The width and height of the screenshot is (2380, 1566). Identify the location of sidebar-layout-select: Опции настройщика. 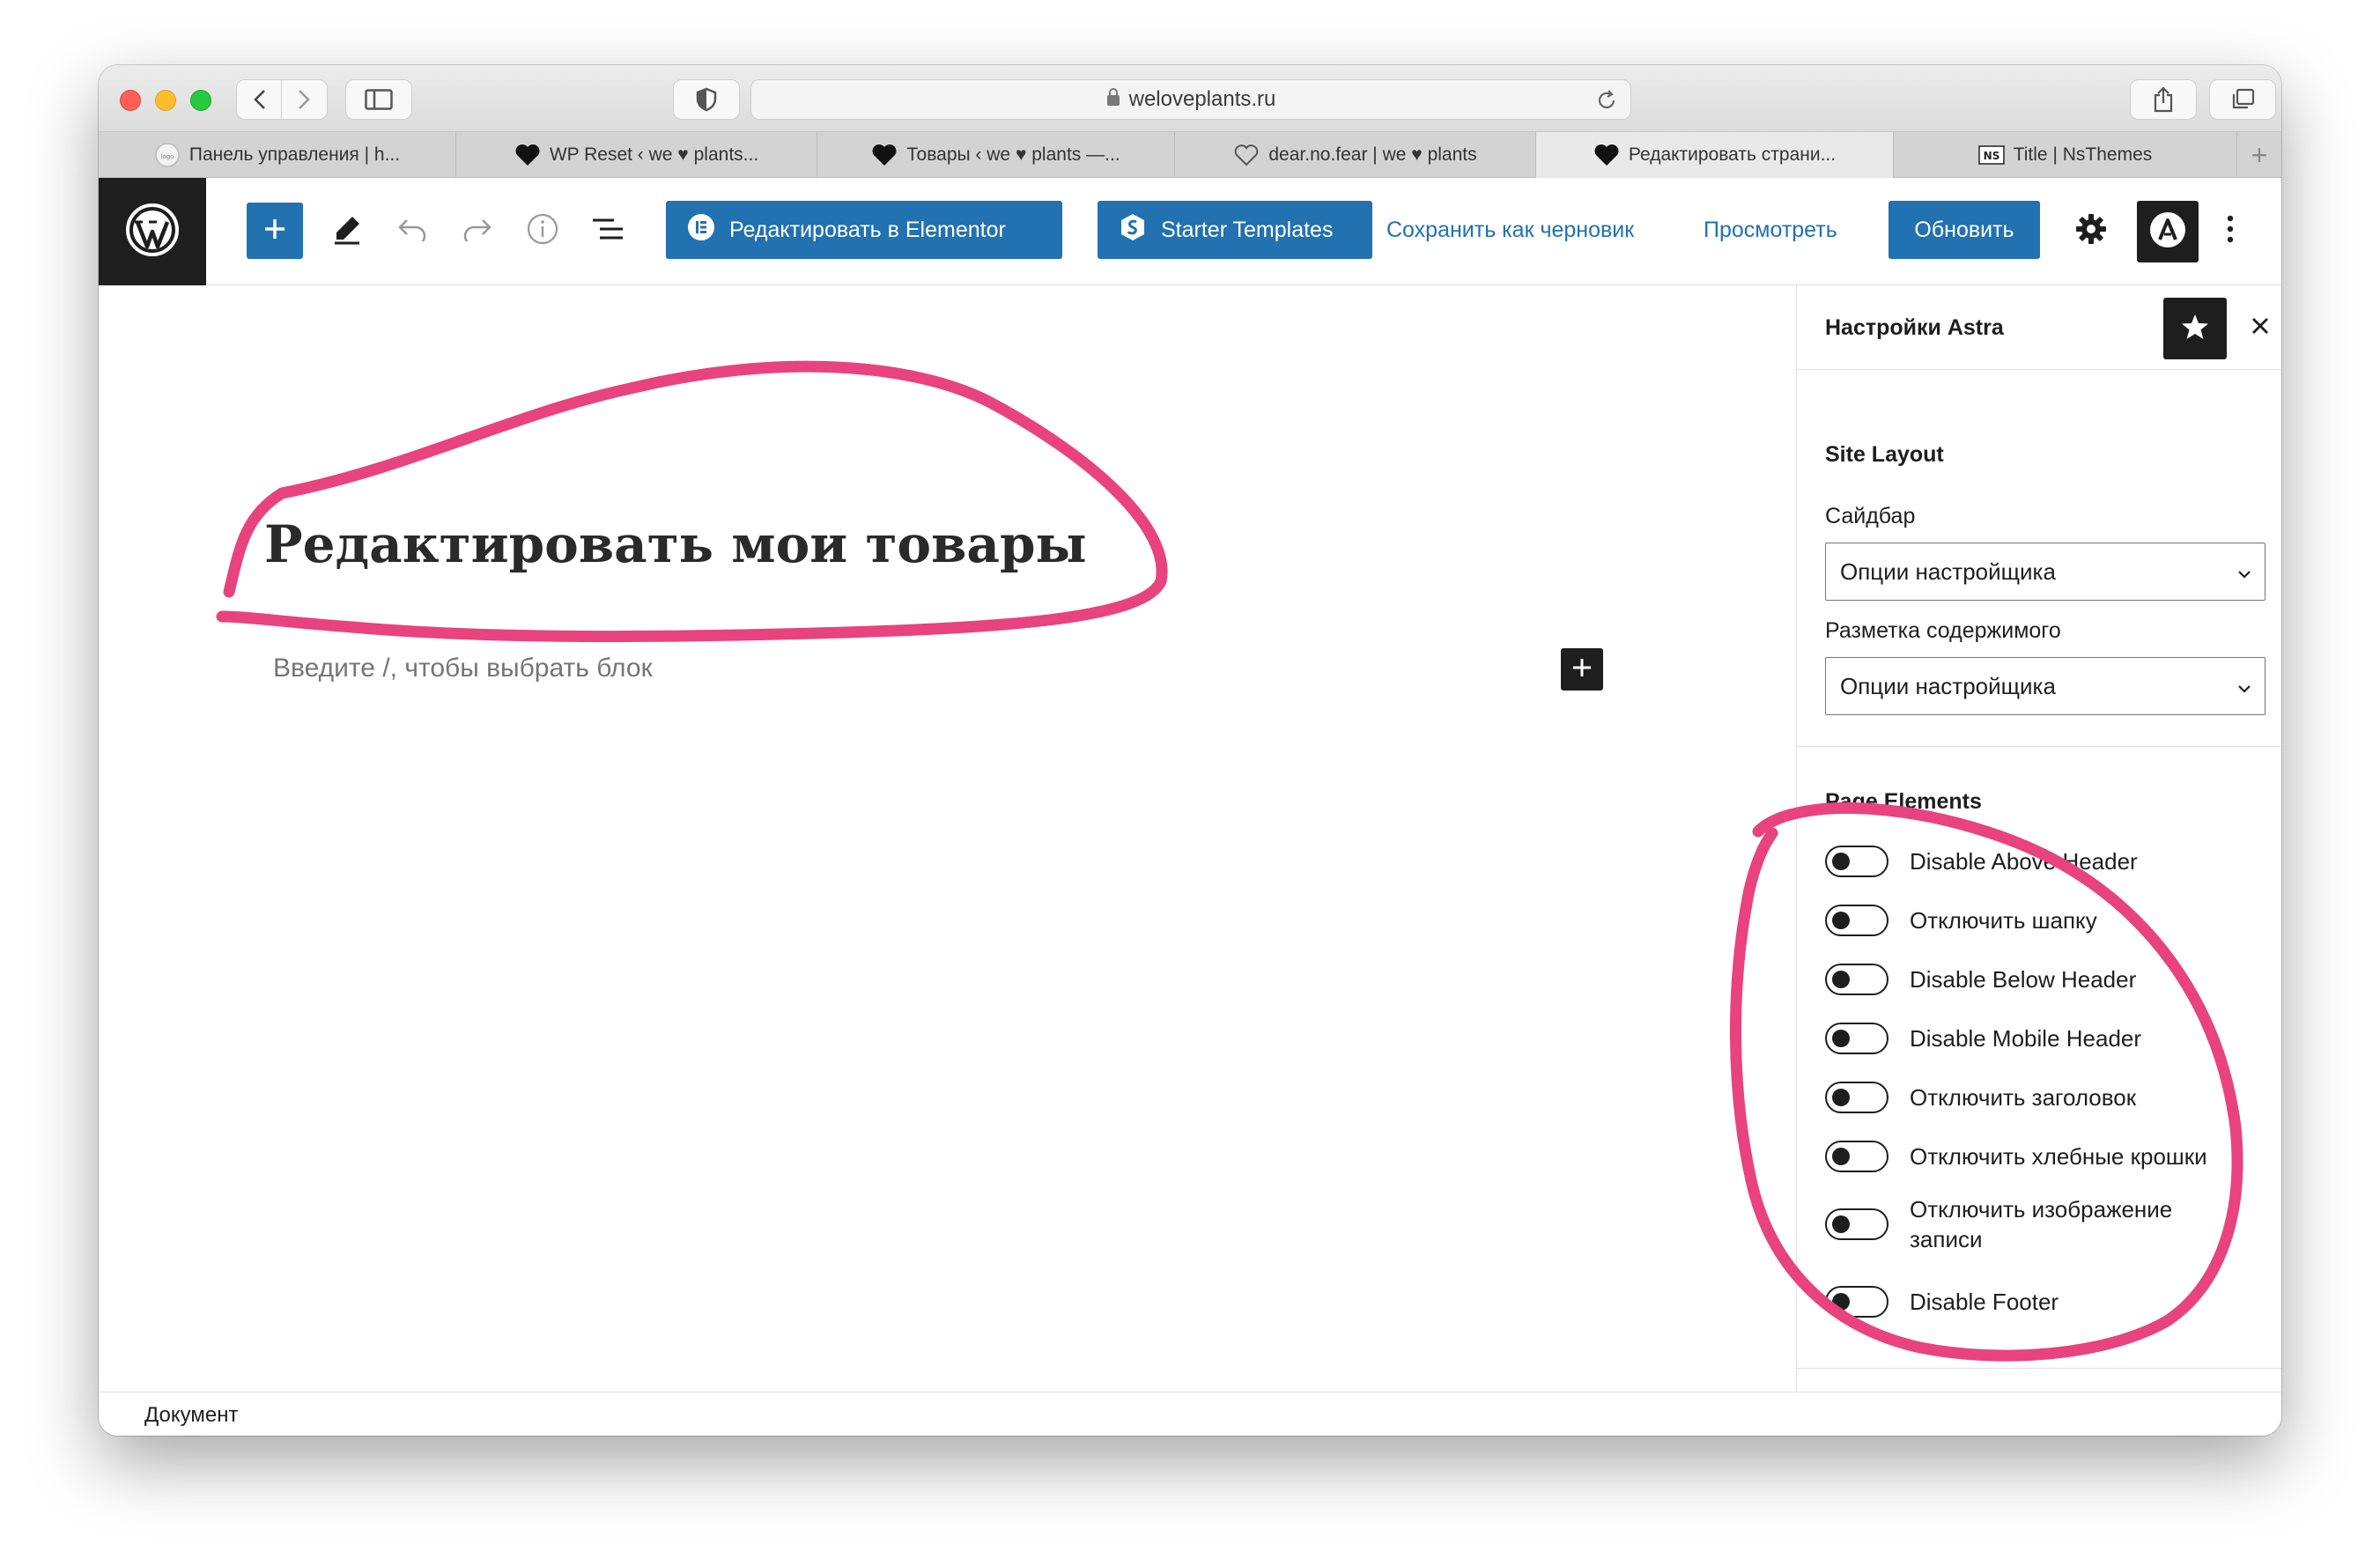
(2045, 572).